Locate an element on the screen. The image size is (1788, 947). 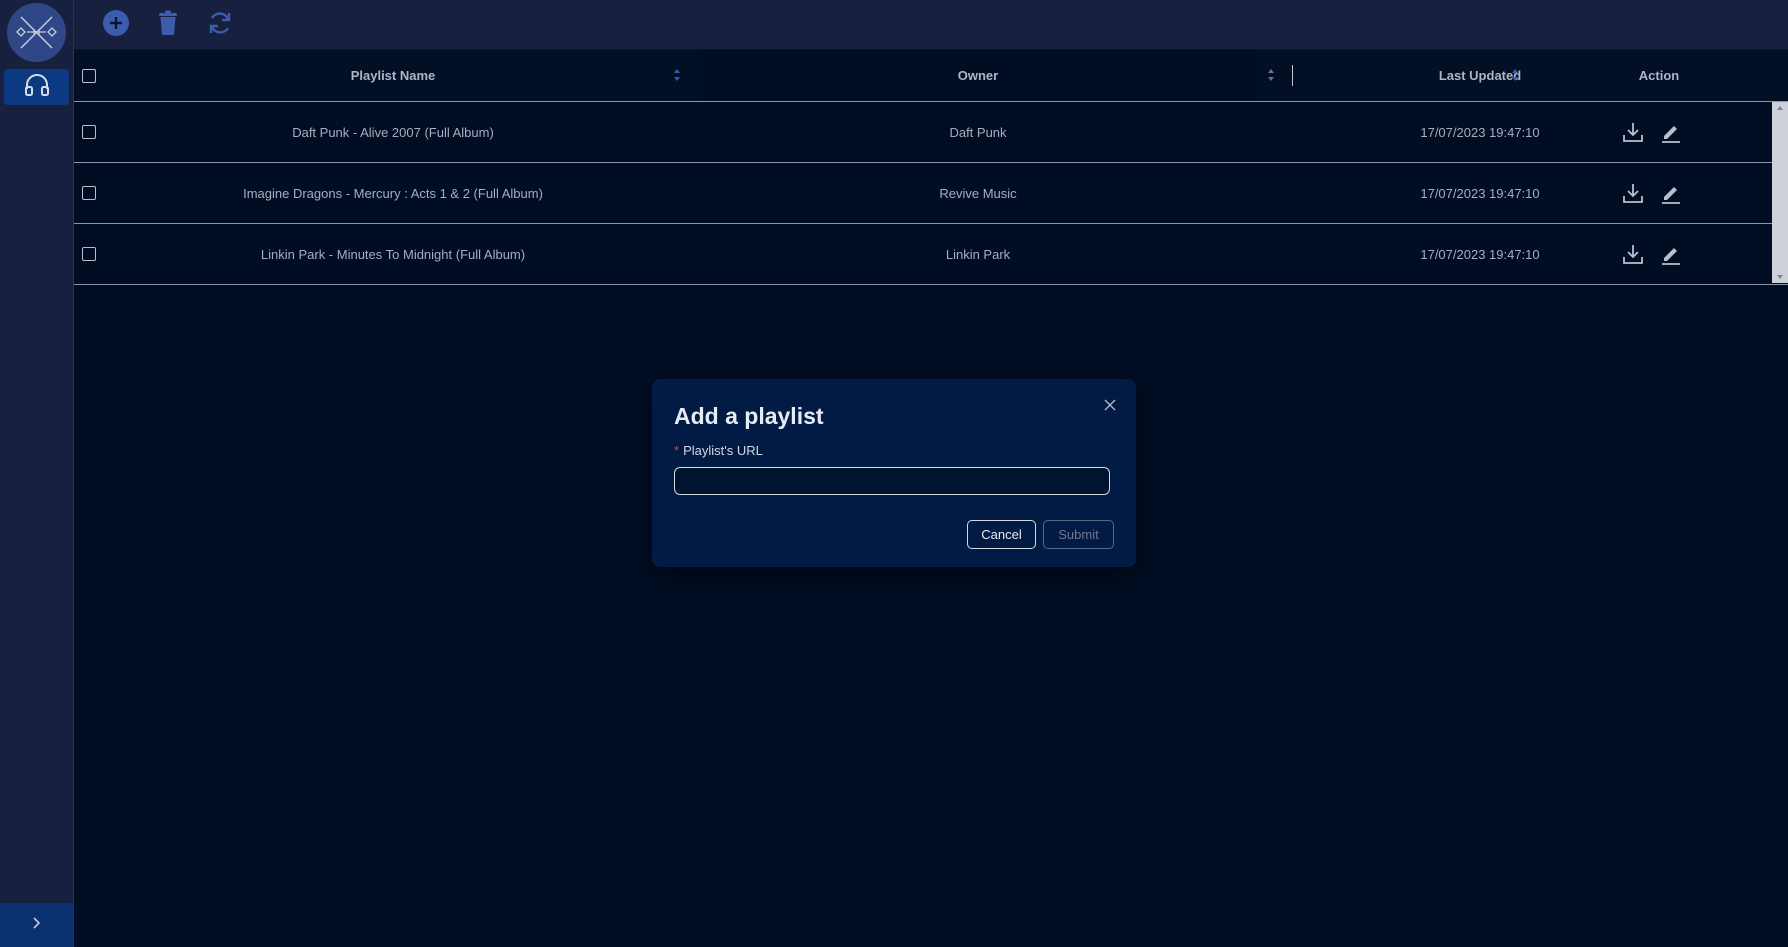
select-all-checkbox is located at coordinates (89, 76).